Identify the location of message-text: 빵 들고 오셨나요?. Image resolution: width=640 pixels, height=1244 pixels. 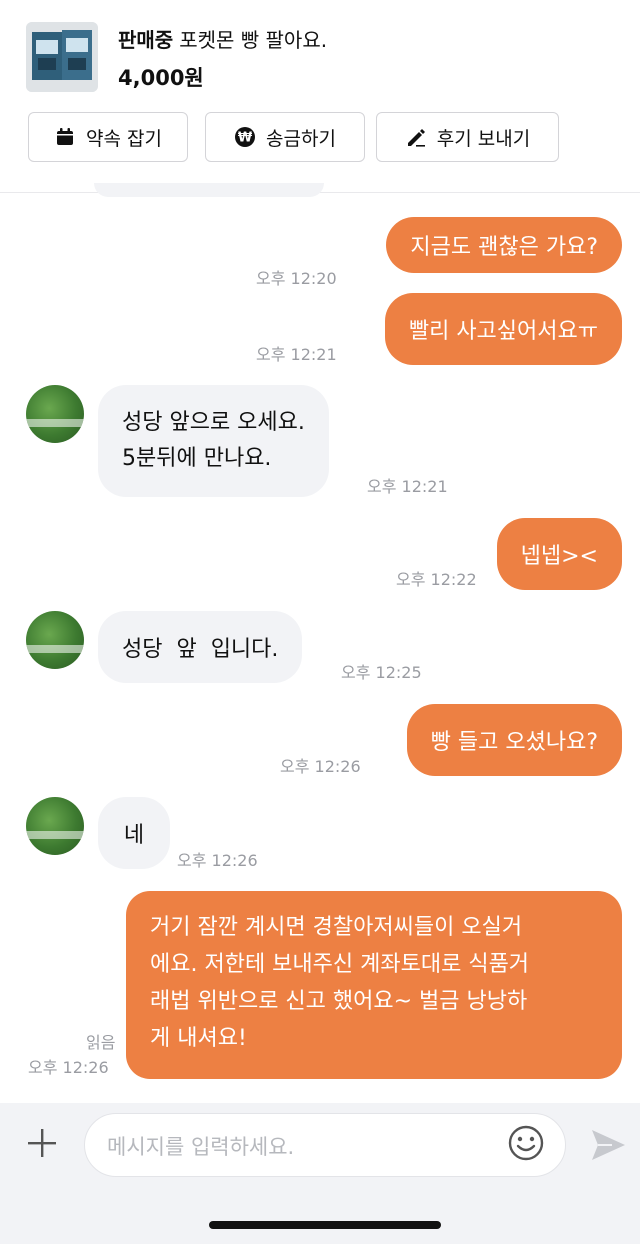
(514, 742).